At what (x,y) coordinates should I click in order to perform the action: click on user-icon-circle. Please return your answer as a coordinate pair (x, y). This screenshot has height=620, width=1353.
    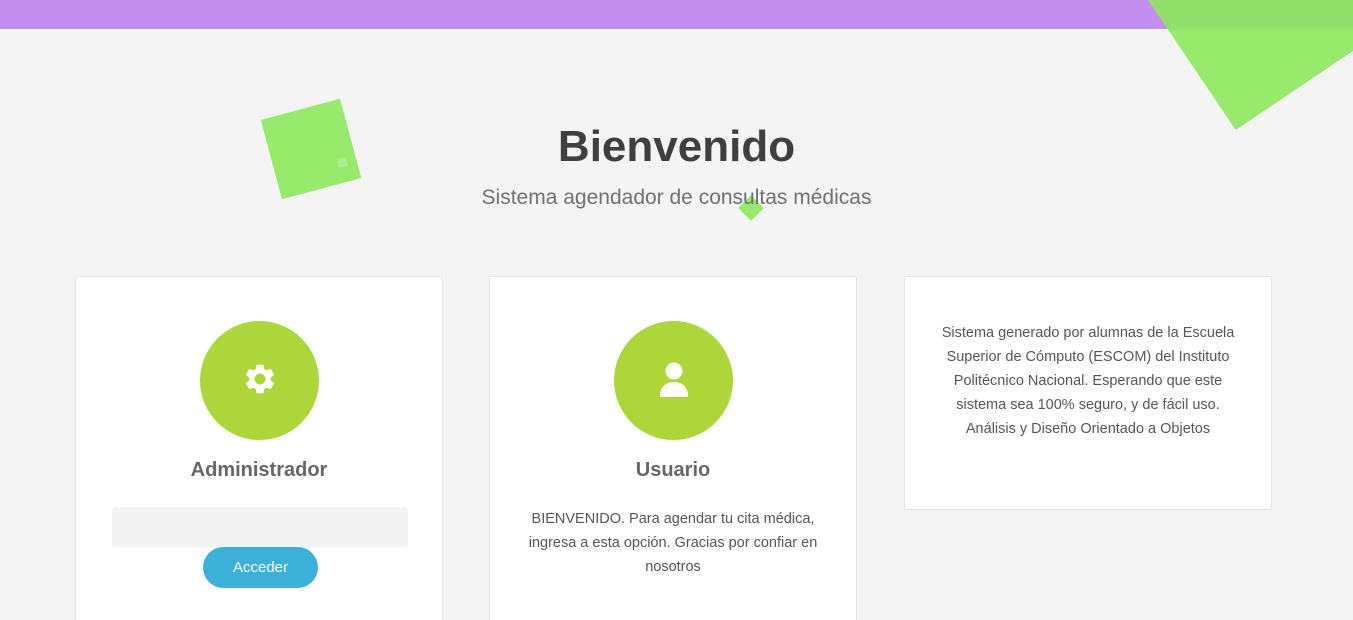
    Looking at the image, I should click on (673, 380).